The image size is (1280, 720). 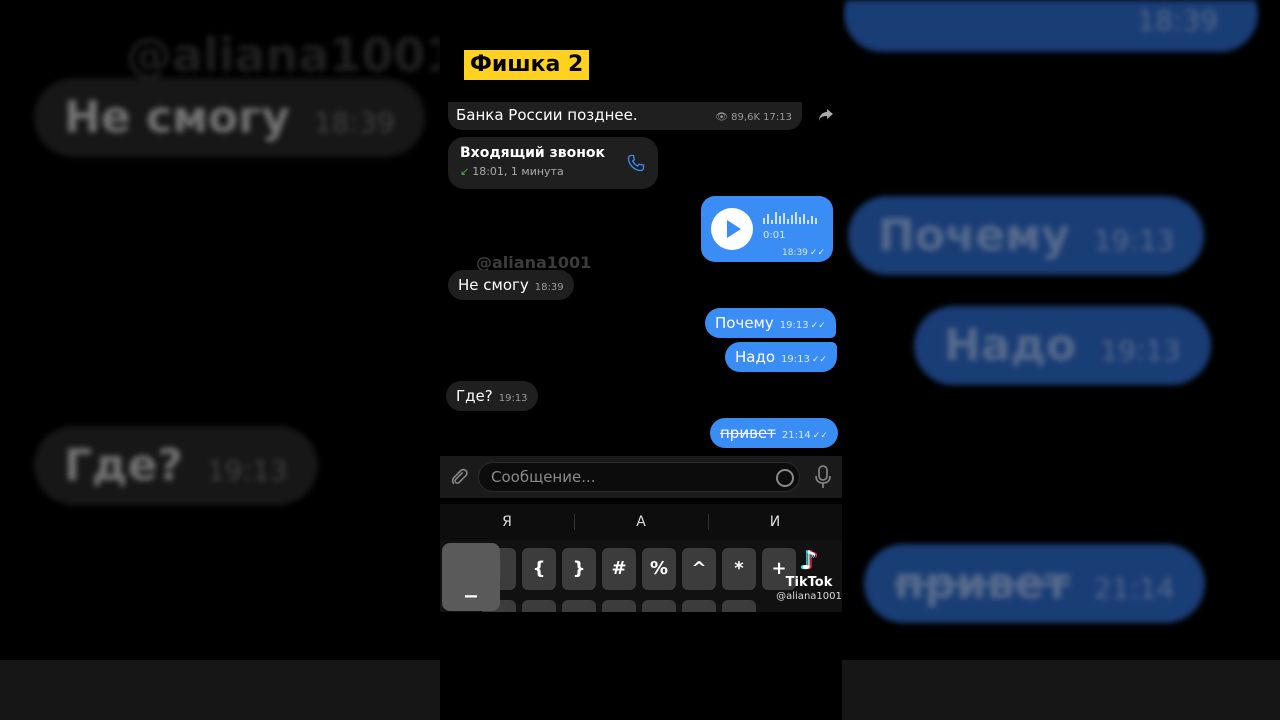 What do you see at coordinates (465, 171) in the screenshot?
I see `incoming-arrow-icon: ↙` at bounding box center [465, 171].